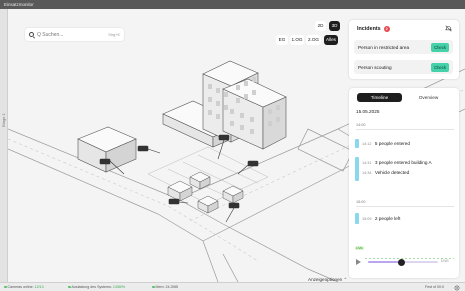 The height and width of the screenshot is (291, 465). Describe the element at coordinates (208, 175) in the screenshot. I see `parking-area` at that location.